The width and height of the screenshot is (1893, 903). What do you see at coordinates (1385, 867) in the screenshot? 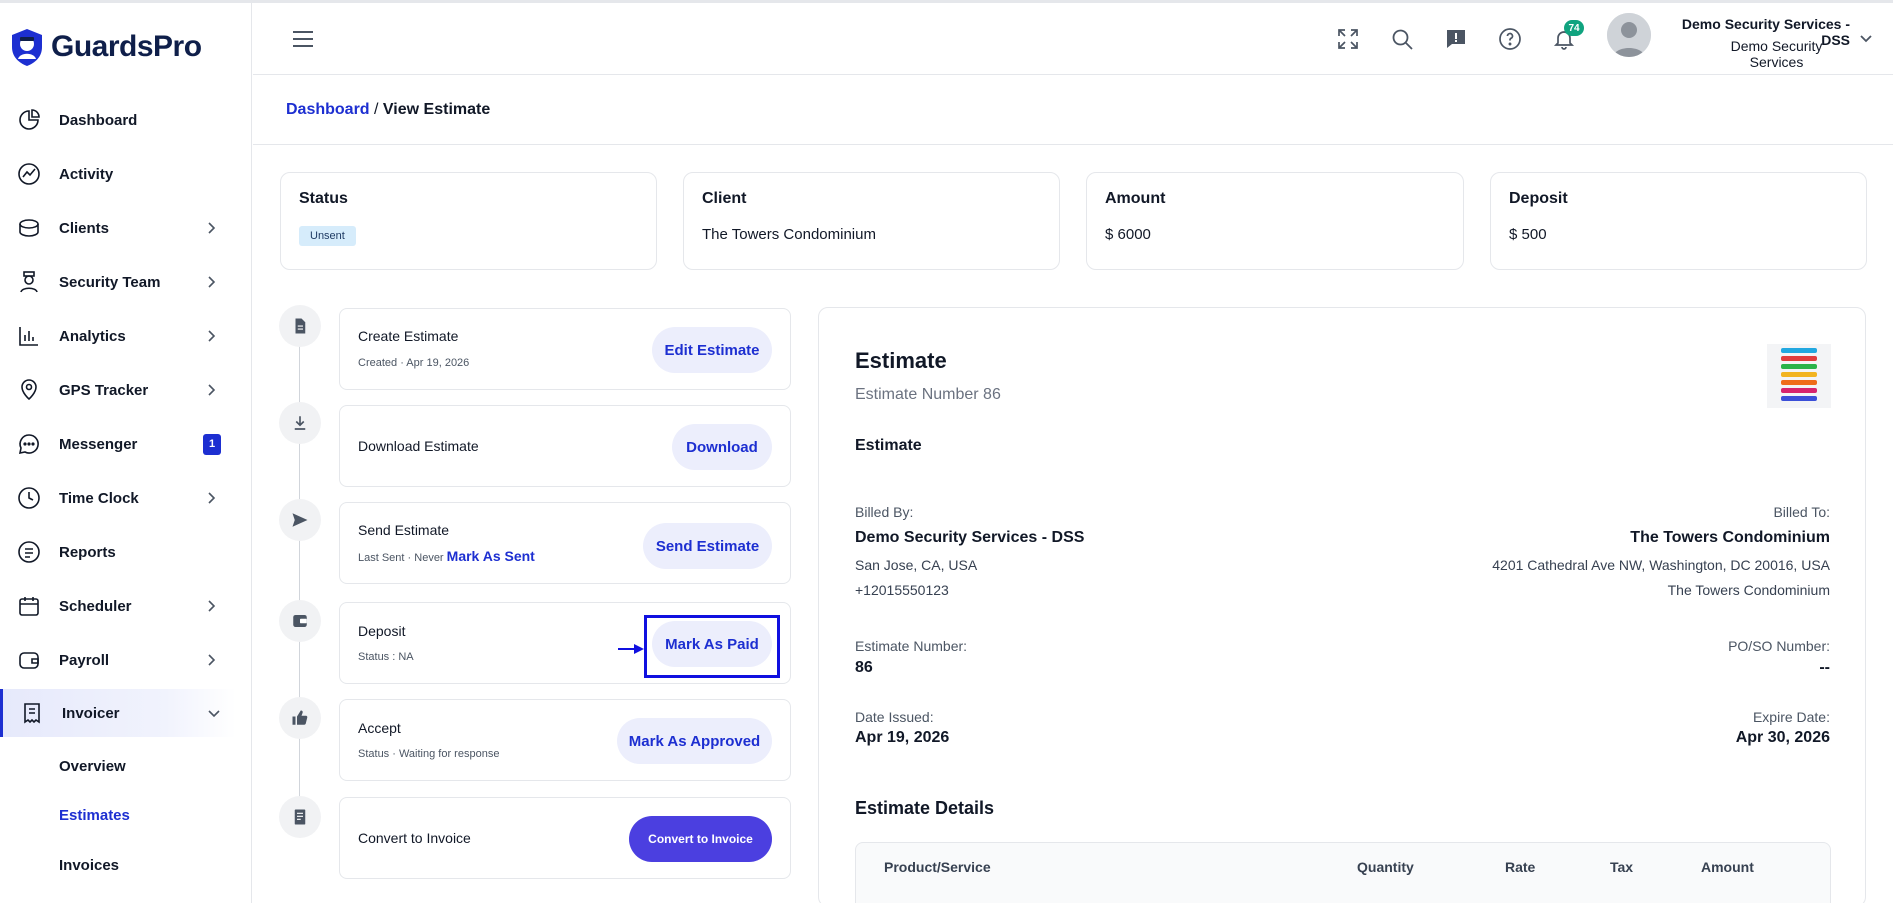
I see `table-header: Quantity` at bounding box center [1385, 867].